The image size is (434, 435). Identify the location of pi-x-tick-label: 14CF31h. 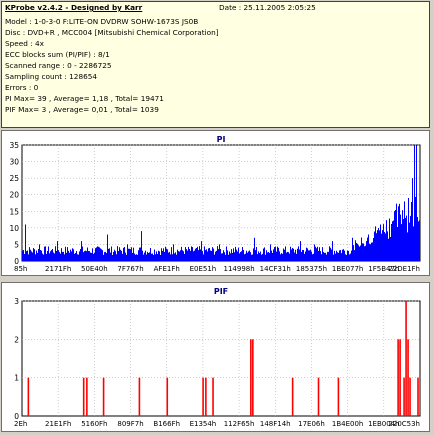
(275, 269).